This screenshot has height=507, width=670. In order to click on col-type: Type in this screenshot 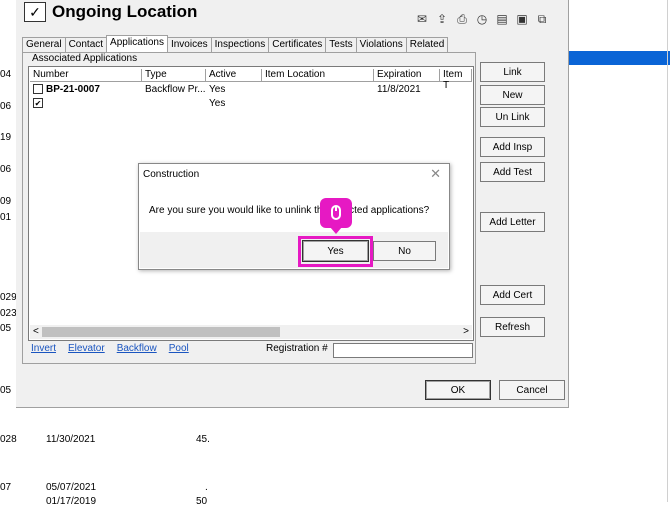, I will do `click(174, 75)`.